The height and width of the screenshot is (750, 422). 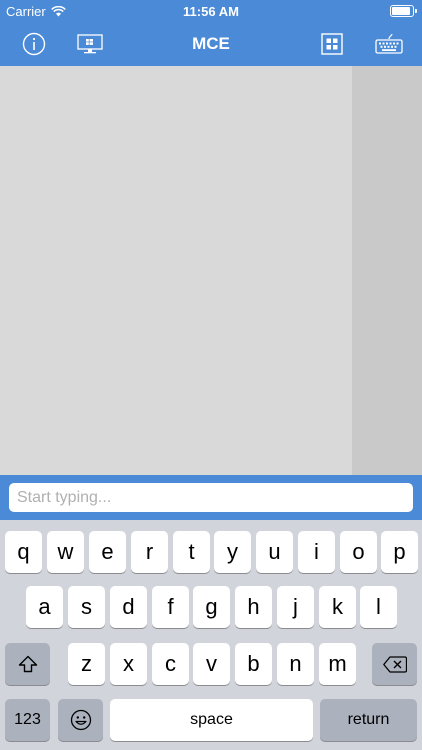 What do you see at coordinates (27, 720) in the screenshot?
I see `numbers-key: 123` at bounding box center [27, 720].